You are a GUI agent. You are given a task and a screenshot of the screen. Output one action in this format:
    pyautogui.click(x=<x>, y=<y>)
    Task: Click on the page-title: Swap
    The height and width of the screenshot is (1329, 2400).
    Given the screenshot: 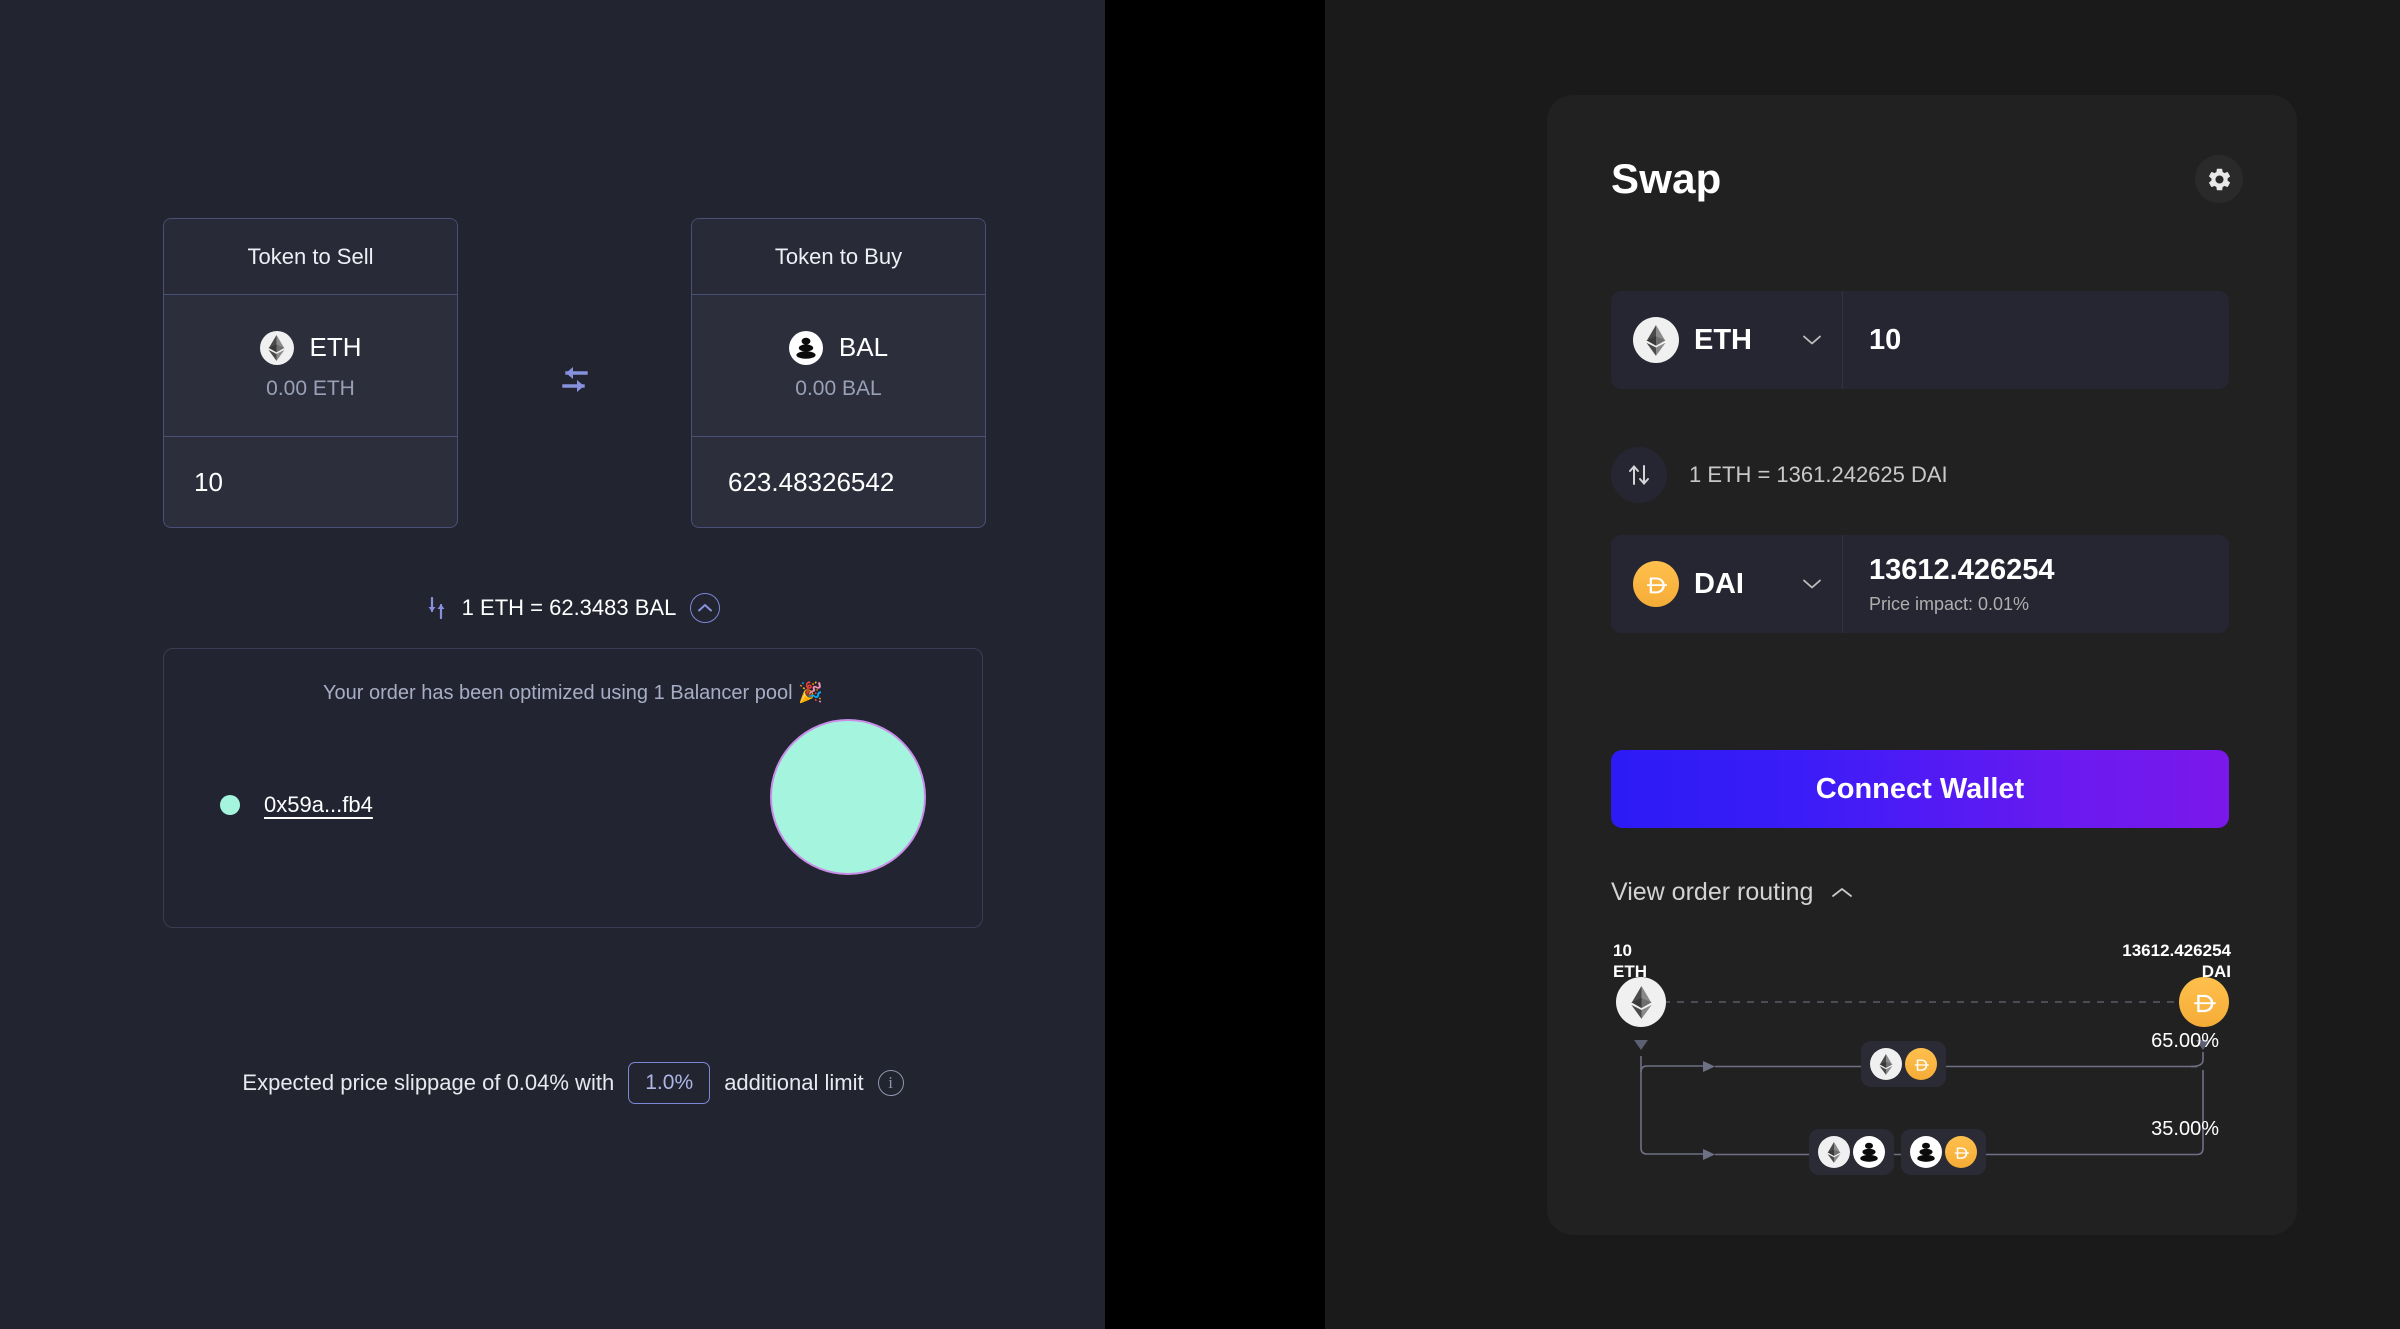 What is the action you would take?
    pyautogui.click(x=1666, y=178)
    